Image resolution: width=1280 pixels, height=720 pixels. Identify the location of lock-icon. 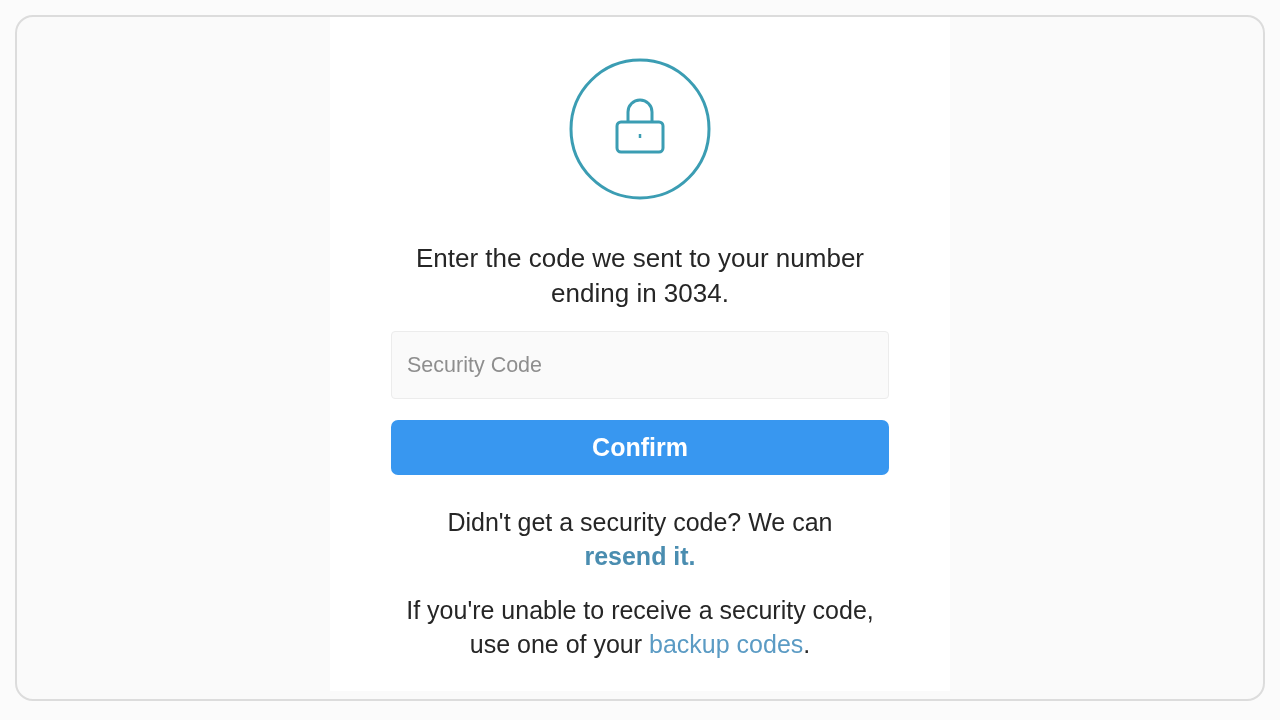
(640, 129).